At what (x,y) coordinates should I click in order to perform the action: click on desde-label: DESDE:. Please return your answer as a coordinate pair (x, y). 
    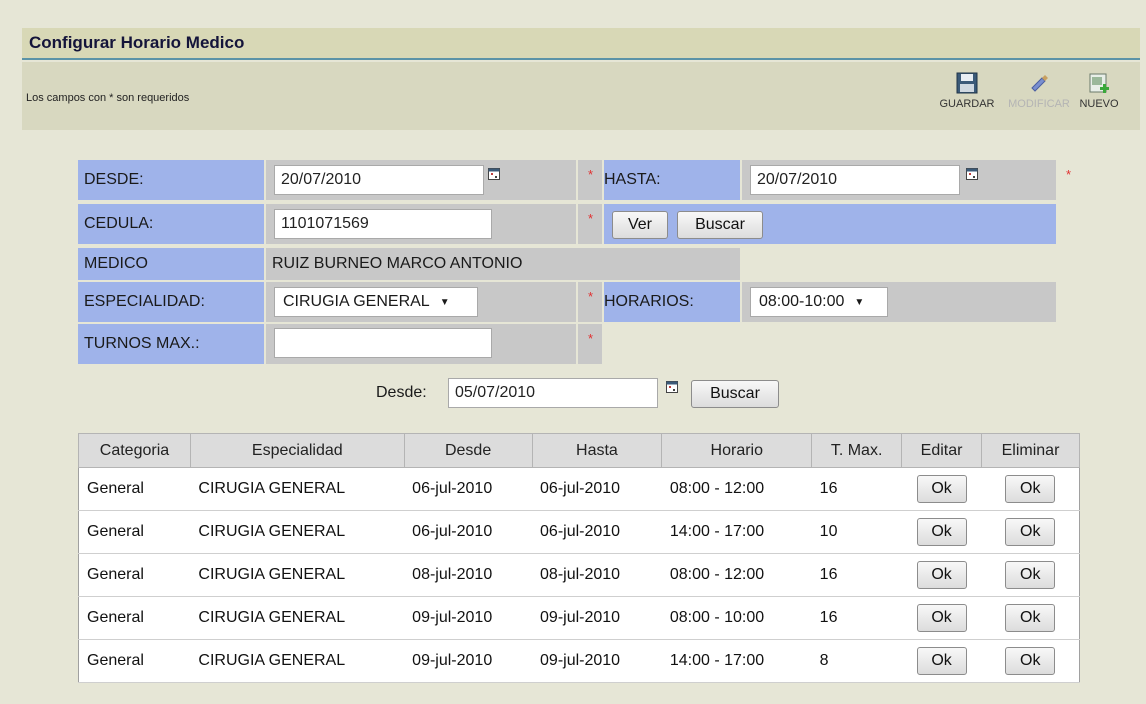
    Looking at the image, I should click on (171, 180).